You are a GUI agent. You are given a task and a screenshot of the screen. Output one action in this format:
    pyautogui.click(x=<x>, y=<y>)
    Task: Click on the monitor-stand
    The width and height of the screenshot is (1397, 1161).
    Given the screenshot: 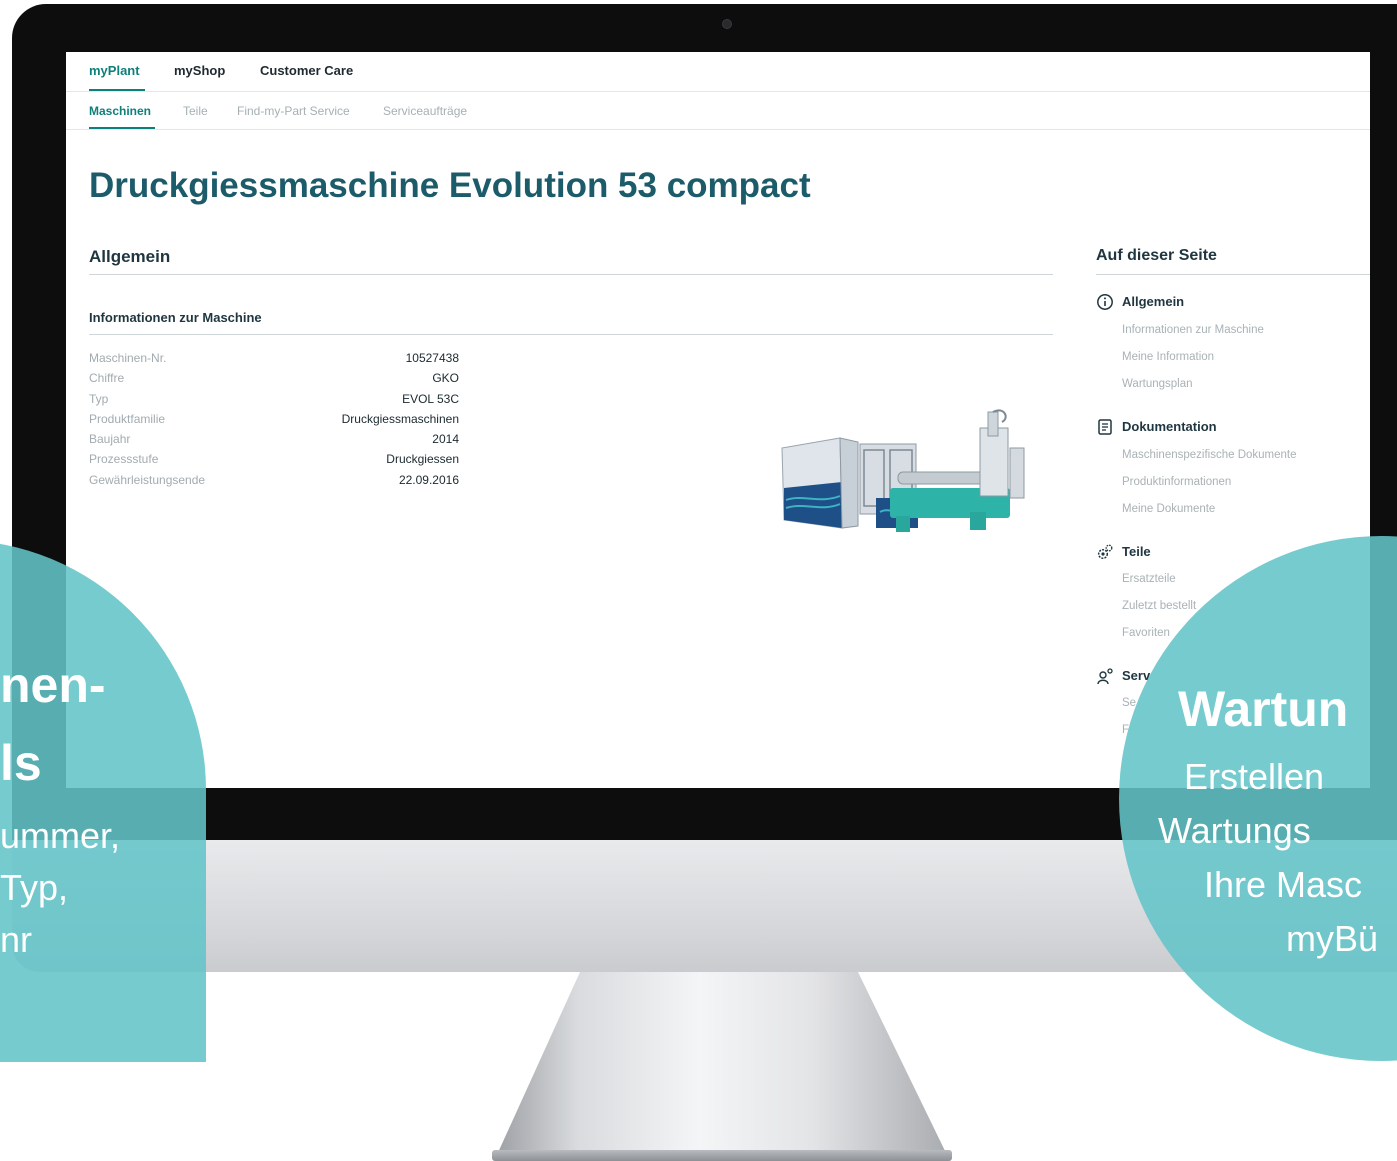 What is the action you would take?
    pyautogui.click(x=722, y=1064)
    